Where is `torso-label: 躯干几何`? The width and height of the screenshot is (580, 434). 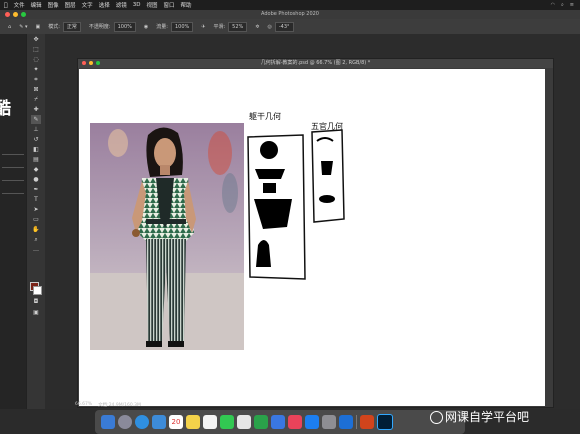 torso-label: 躯干几何 is located at coordinates (265, 116).